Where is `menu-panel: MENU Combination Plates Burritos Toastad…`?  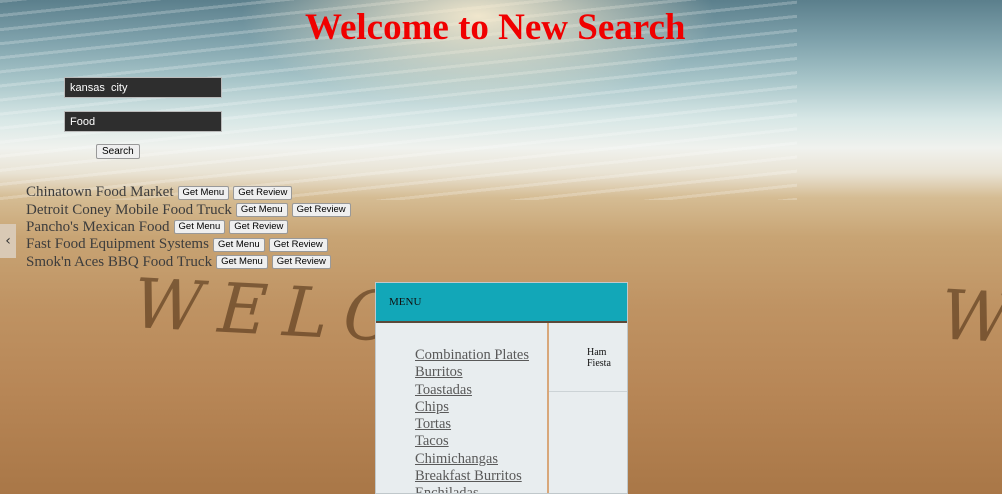
menu-panel: MENU Combination Plates Burritos Toastad… is located at coordinates (501, 388).